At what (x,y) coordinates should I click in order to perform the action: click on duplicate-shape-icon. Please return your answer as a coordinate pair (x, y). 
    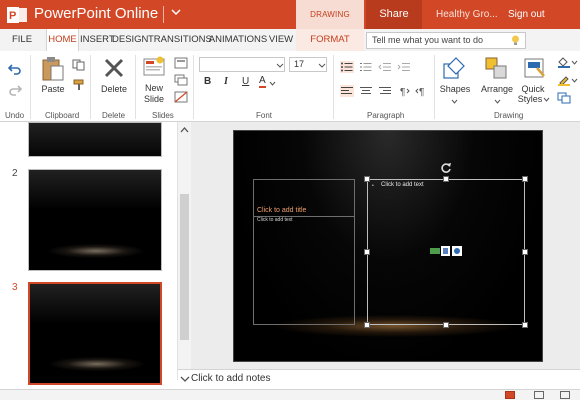
    Looking at the image, I should click on (564, 98).